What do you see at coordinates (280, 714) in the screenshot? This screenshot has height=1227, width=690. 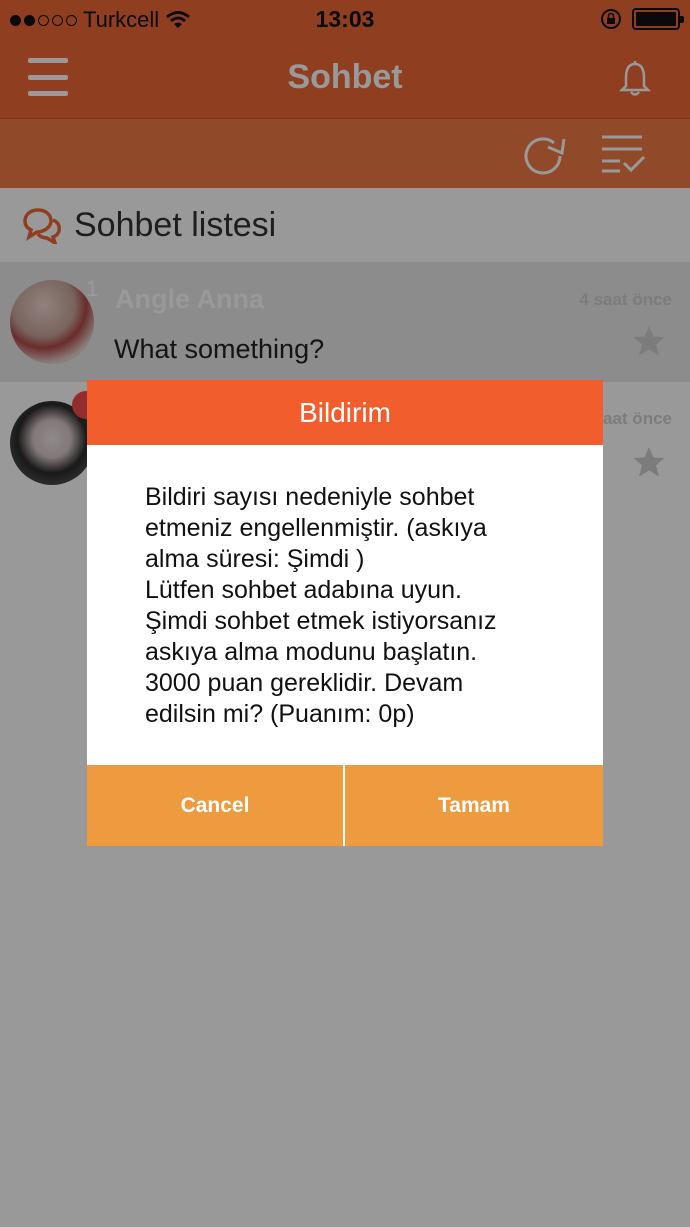 I see `dialog-line: edilsin mi? (Puanım: 0p)` at bounding box center [280, 714].